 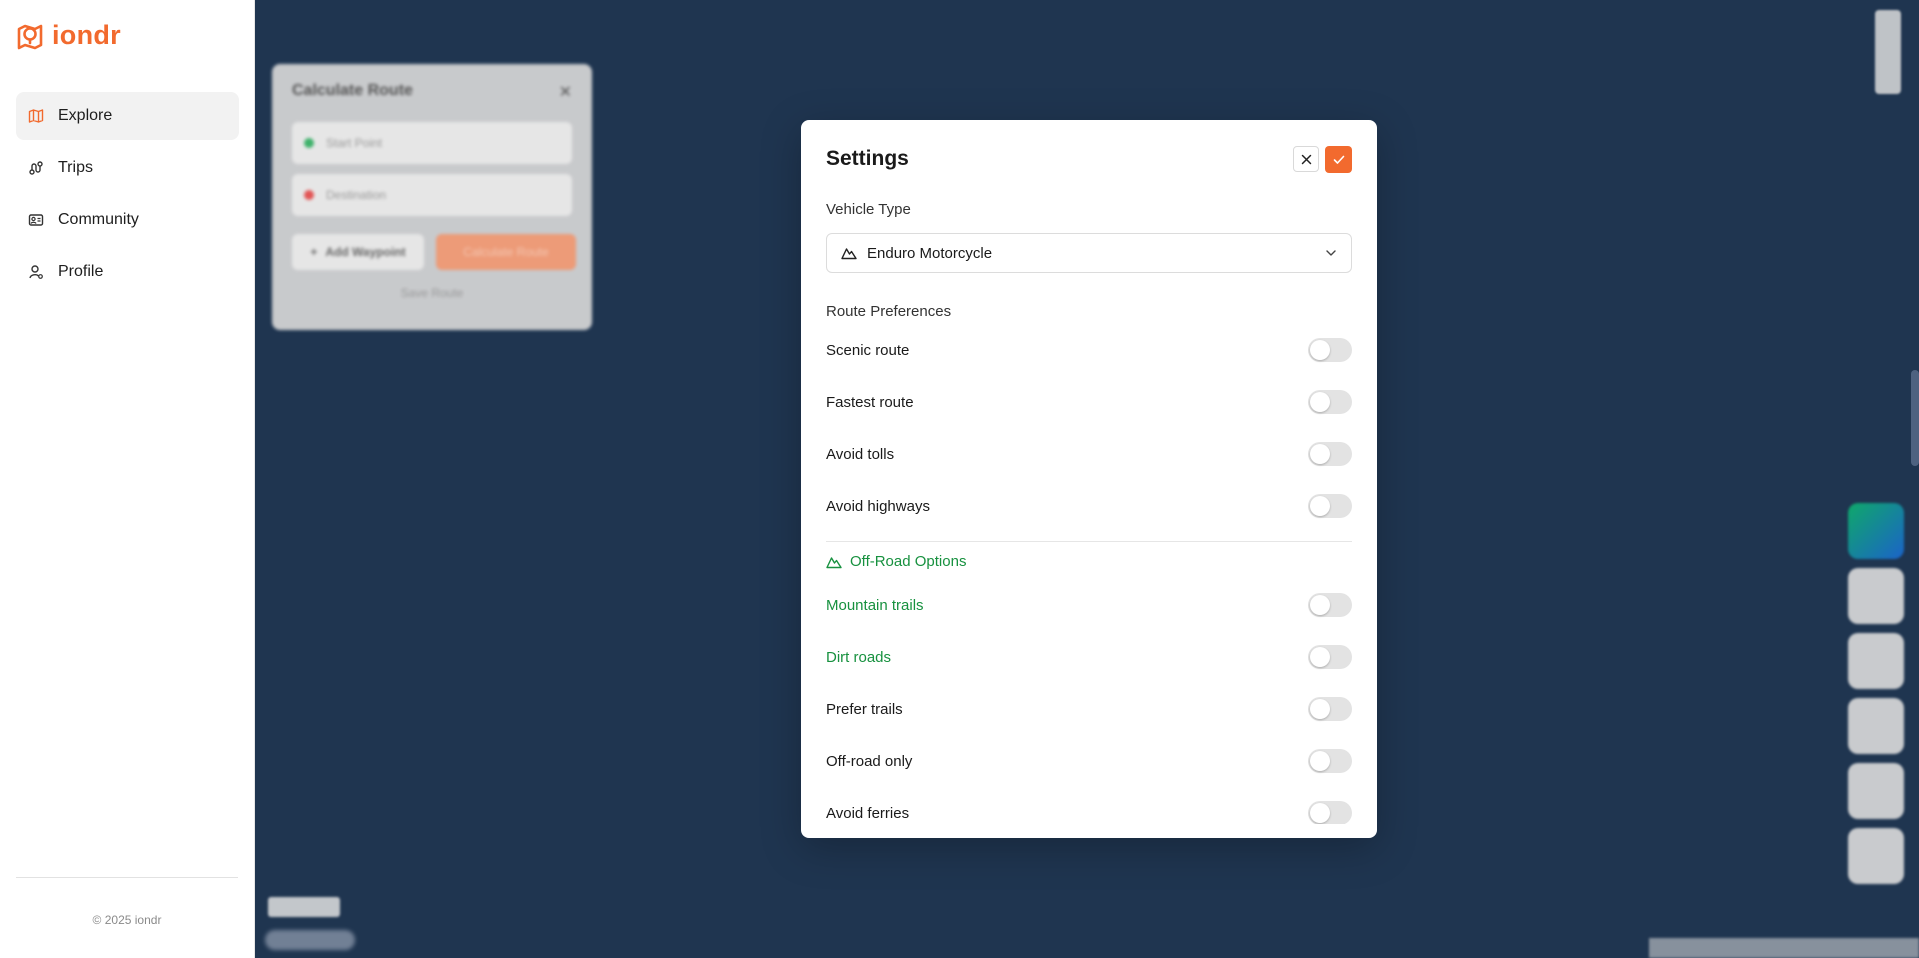 I want to click on offroad-label: Off-road only, so click(x=869, y=761).